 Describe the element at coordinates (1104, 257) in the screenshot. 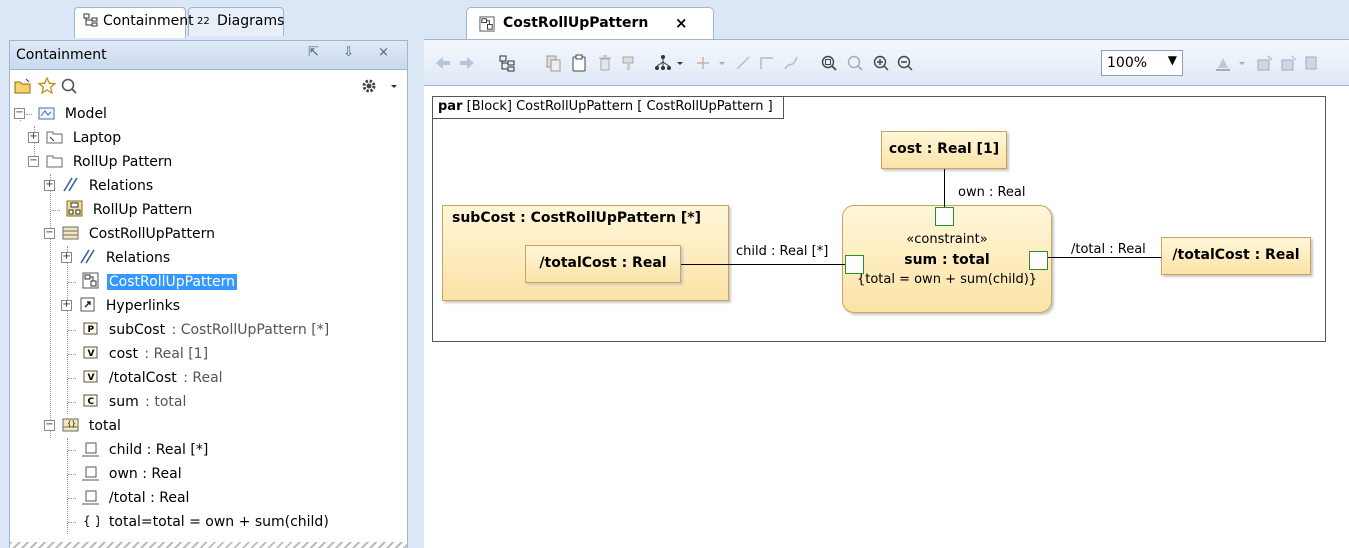

I see `total-connector` at that location.